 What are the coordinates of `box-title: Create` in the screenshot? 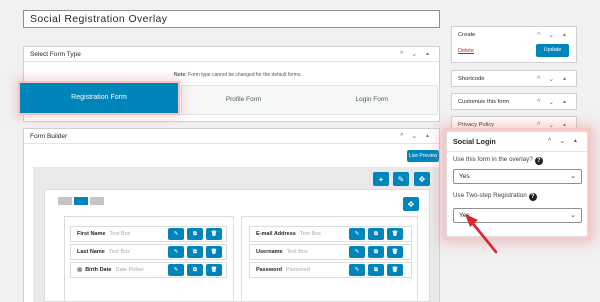 It's located at (467, 35).